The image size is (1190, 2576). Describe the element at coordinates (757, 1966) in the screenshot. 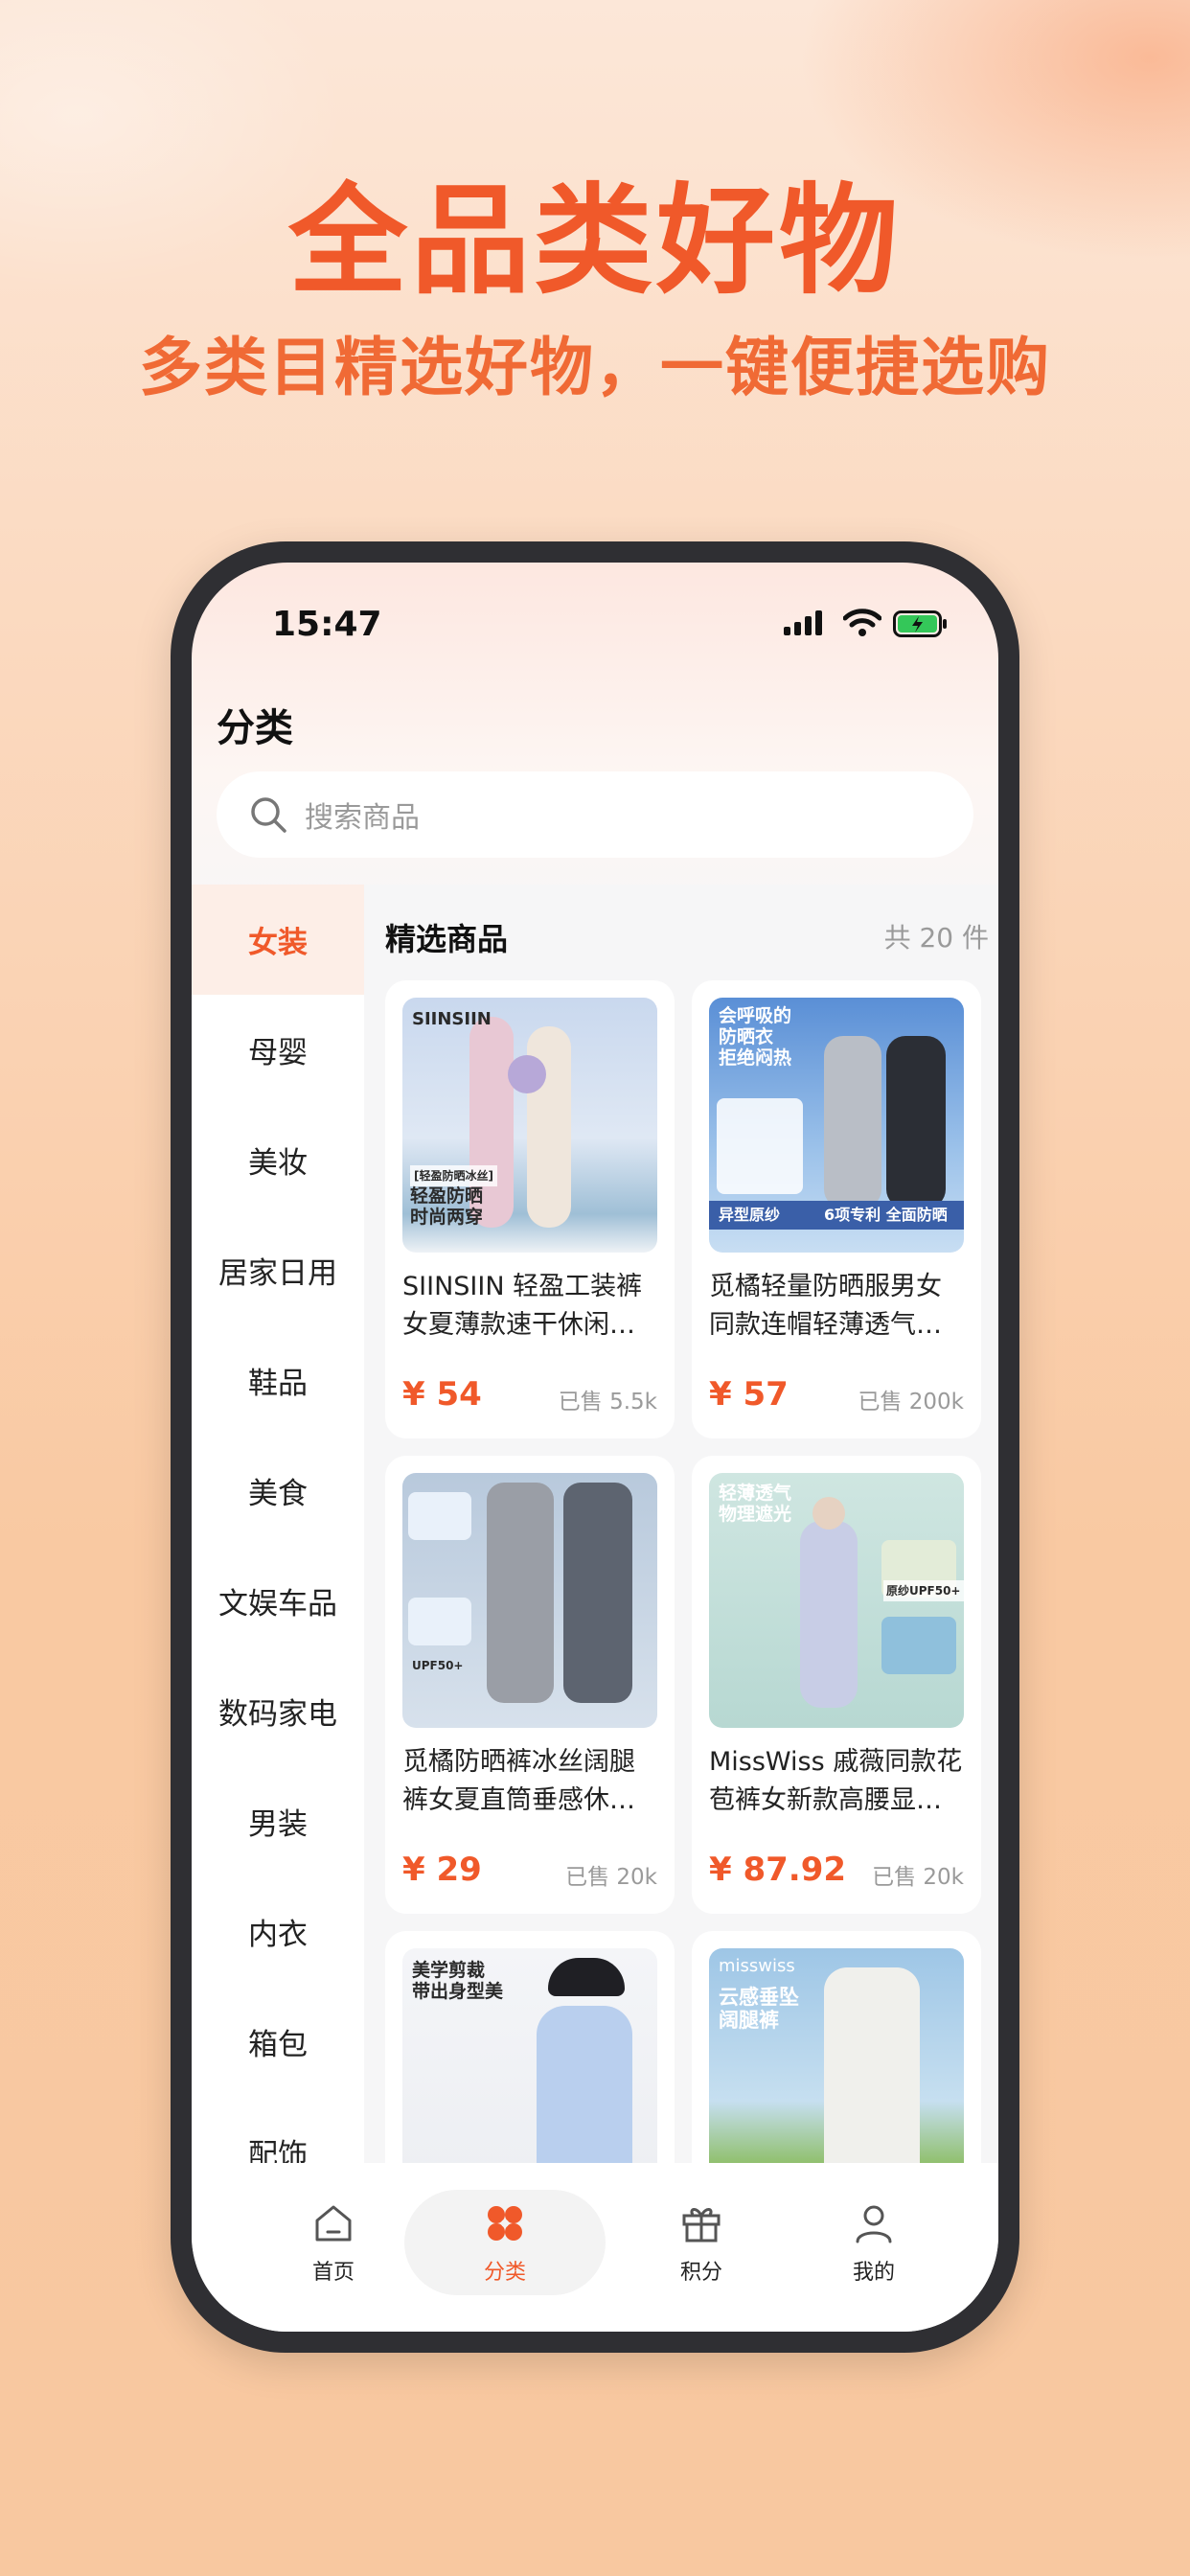

I see `image-brand: misswiss` at that location.